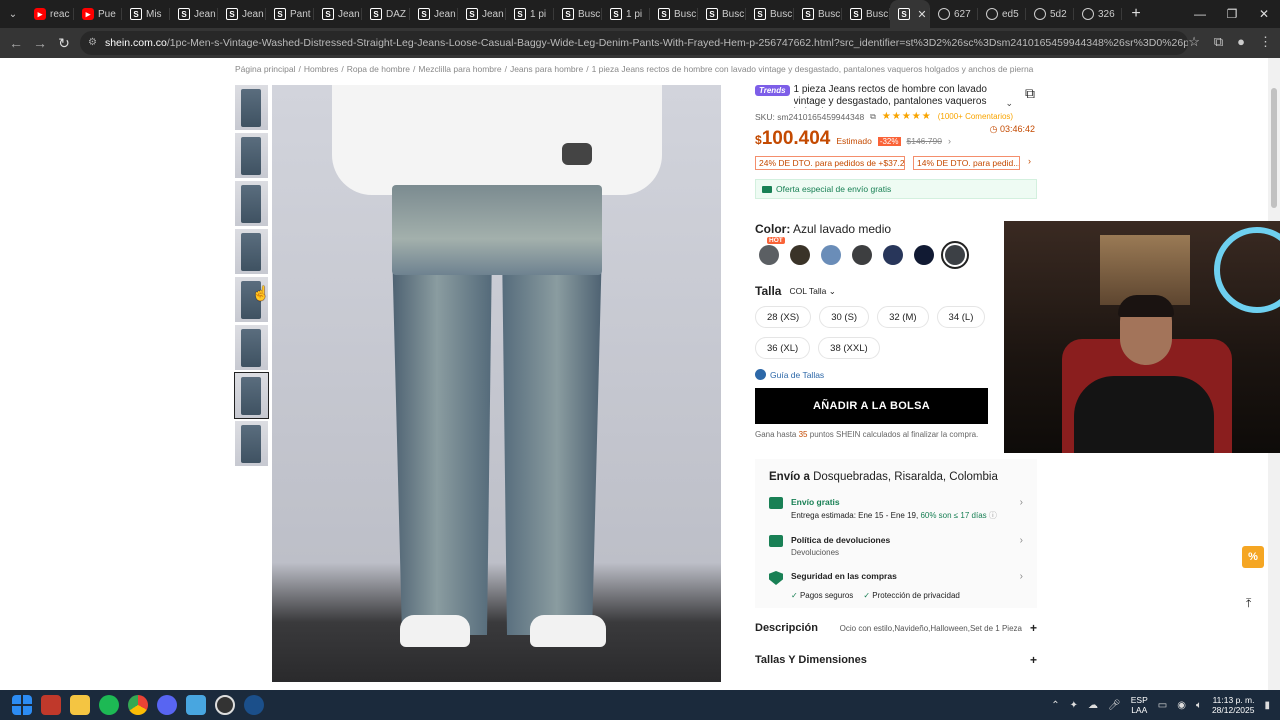  What do you see at coordinates (1253, 557) in the screenshot?
I see `coupon-float-icon: %` at bounding box center [1253, 557].